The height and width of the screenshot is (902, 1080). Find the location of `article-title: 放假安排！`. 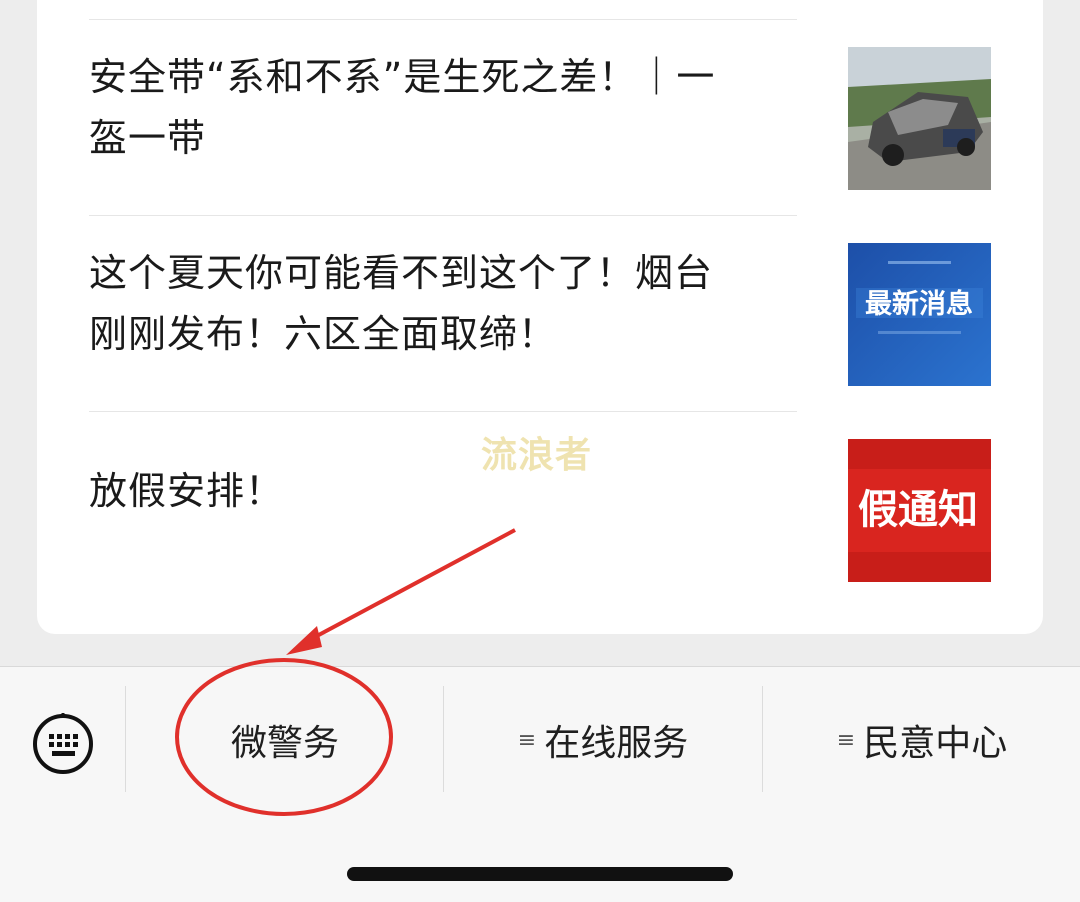

article-title: 放假安排！ is located at coordinates (187, 491).